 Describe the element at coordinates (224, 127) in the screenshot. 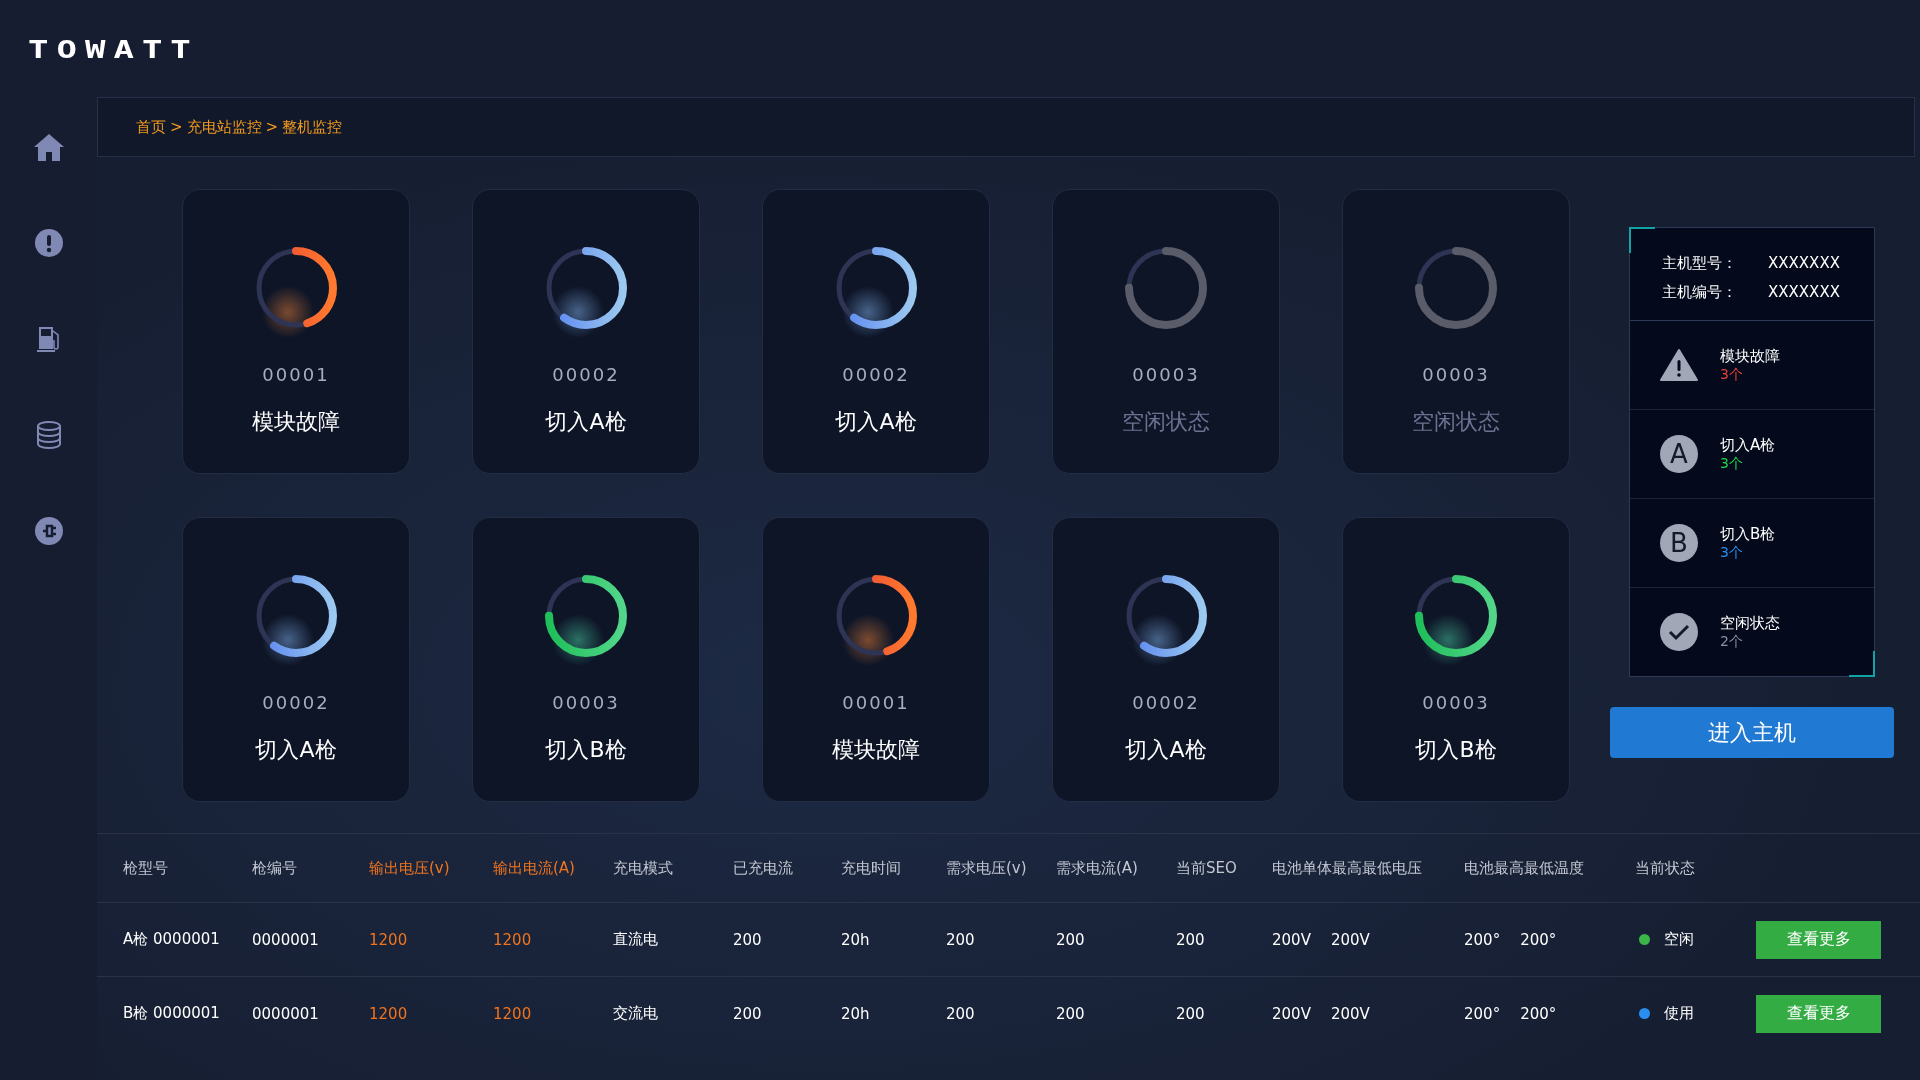

I see `breadcrumb-link: 充电站监控` at that location.